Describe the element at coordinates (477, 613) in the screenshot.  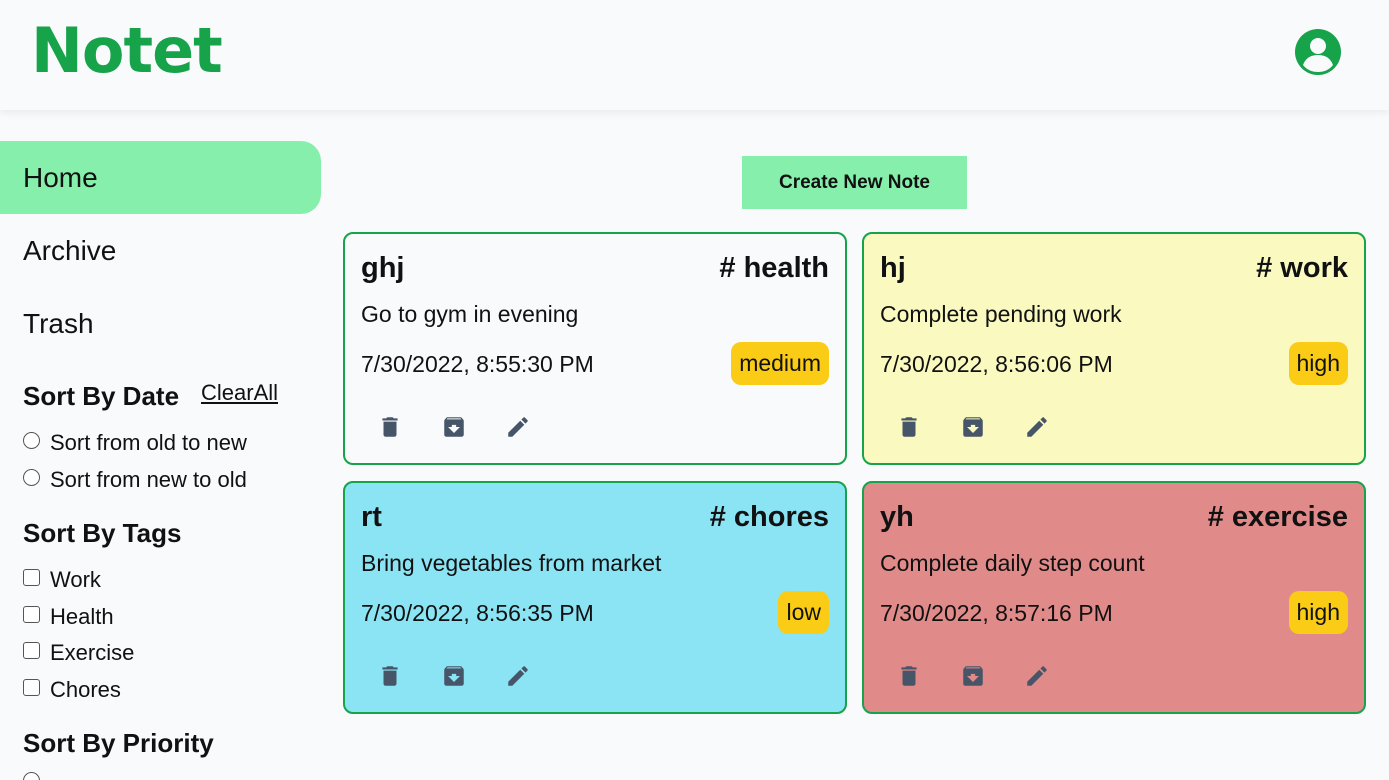
I see `note-date: 7/30/2022, 8:56:35 PM` at that location.